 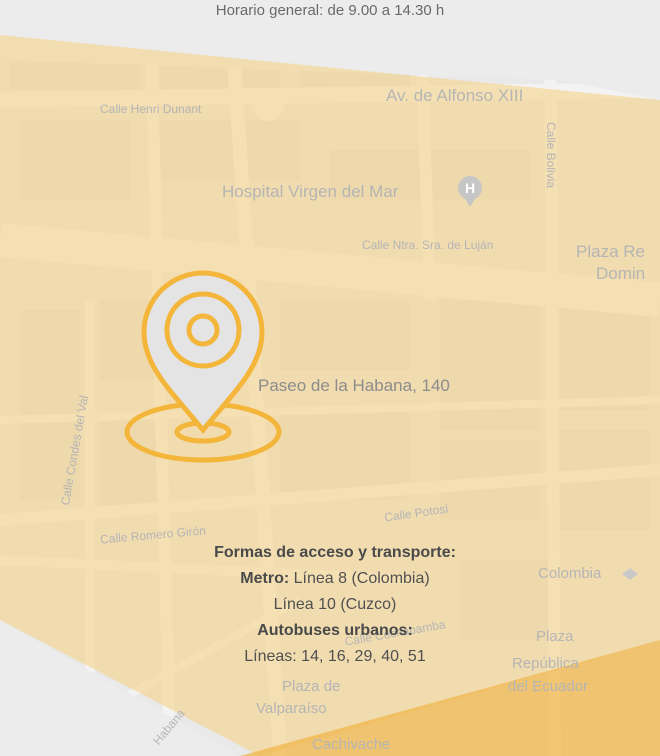 I want to click on location-pin-icon, so click(x=203, y=366).